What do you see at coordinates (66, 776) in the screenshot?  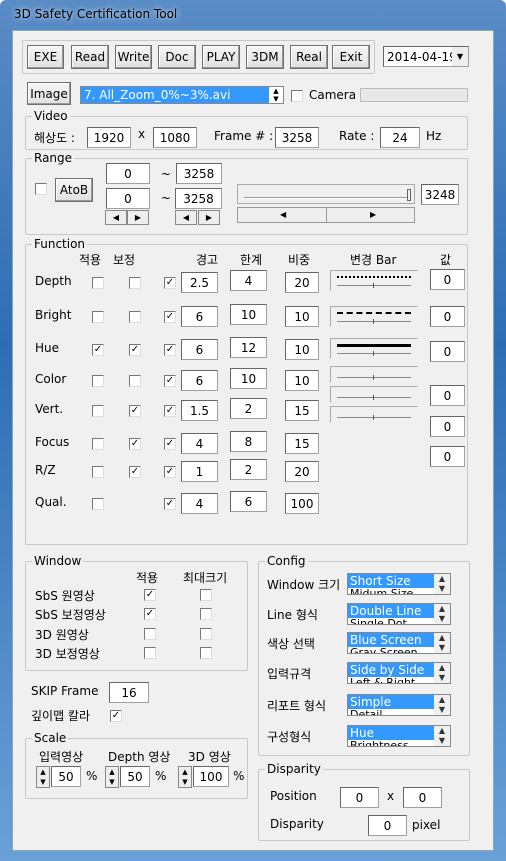 I see `scale-field: 50` at bounding box center [66, 776].